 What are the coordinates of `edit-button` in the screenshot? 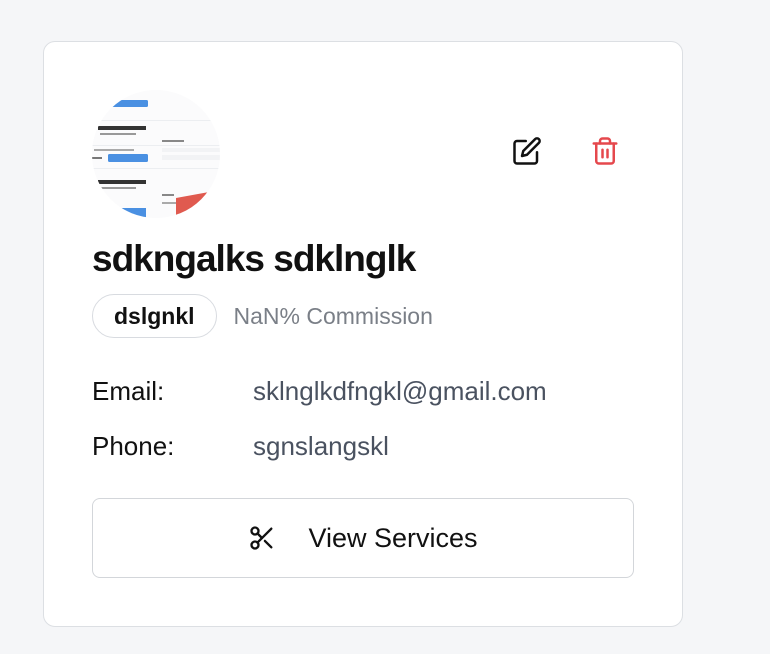 It's located at (527, 151).